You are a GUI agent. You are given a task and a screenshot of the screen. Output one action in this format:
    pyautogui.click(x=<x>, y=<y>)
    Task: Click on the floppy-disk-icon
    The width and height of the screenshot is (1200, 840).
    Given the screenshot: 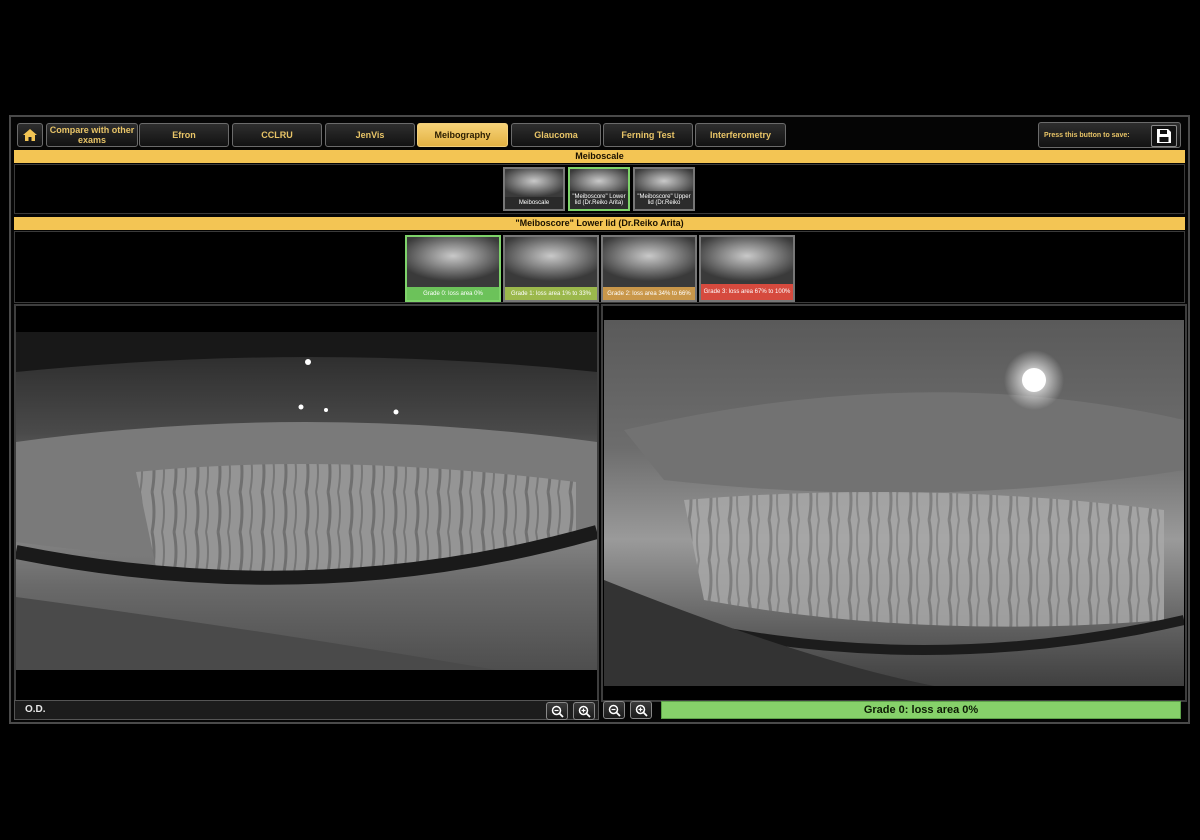 What is the action you would take?
    pyautogui.click(x=1164, y=136)
    